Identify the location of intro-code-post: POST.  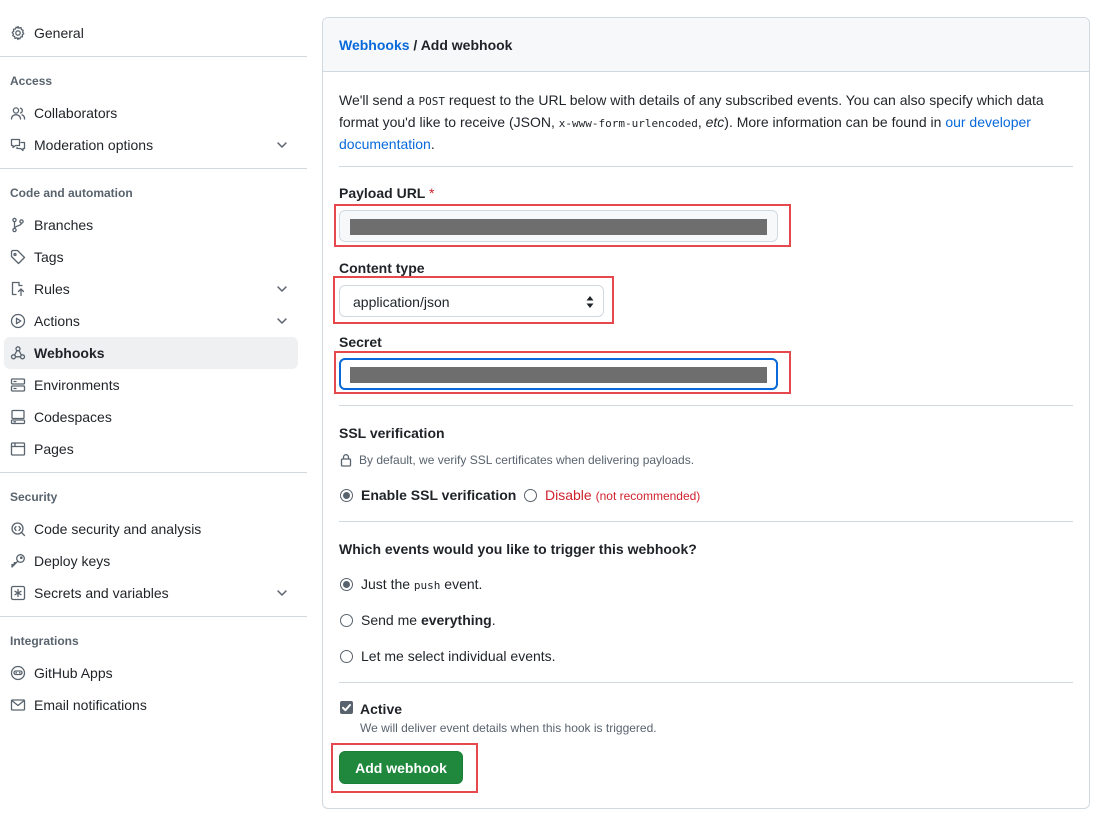
(431, 101).